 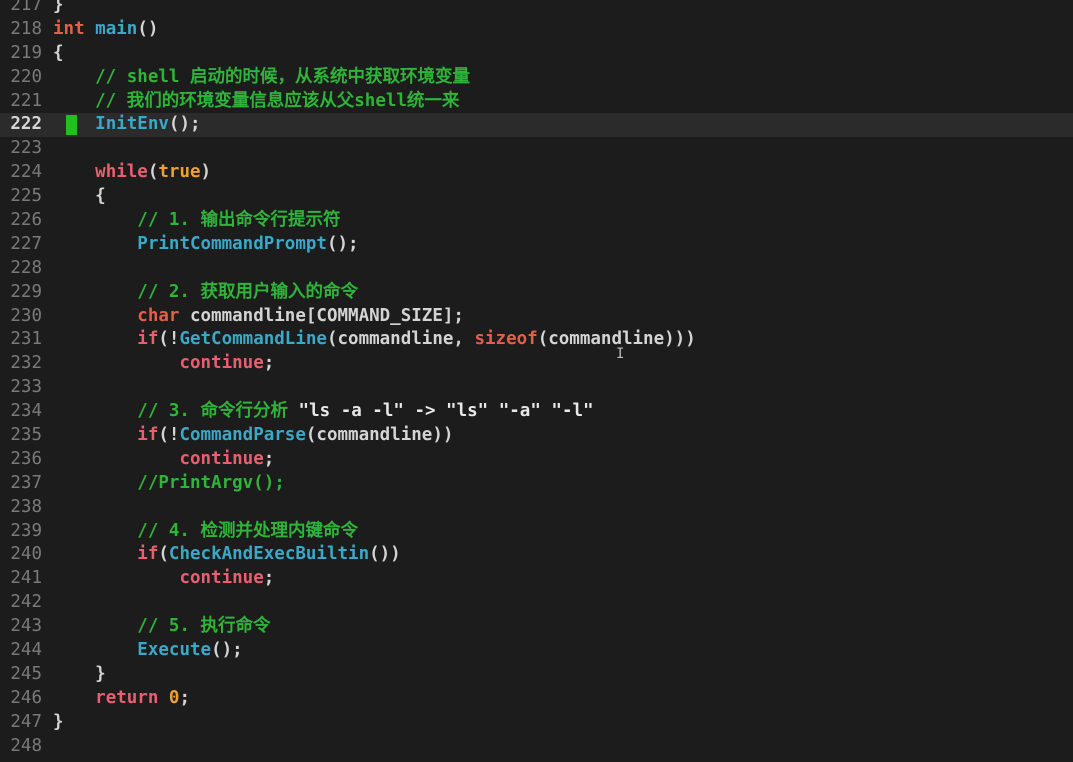 What do you see at coordinates (536, 9) in the screenshot?
I see `code-line: 217}` at bounding box center [536, 9].